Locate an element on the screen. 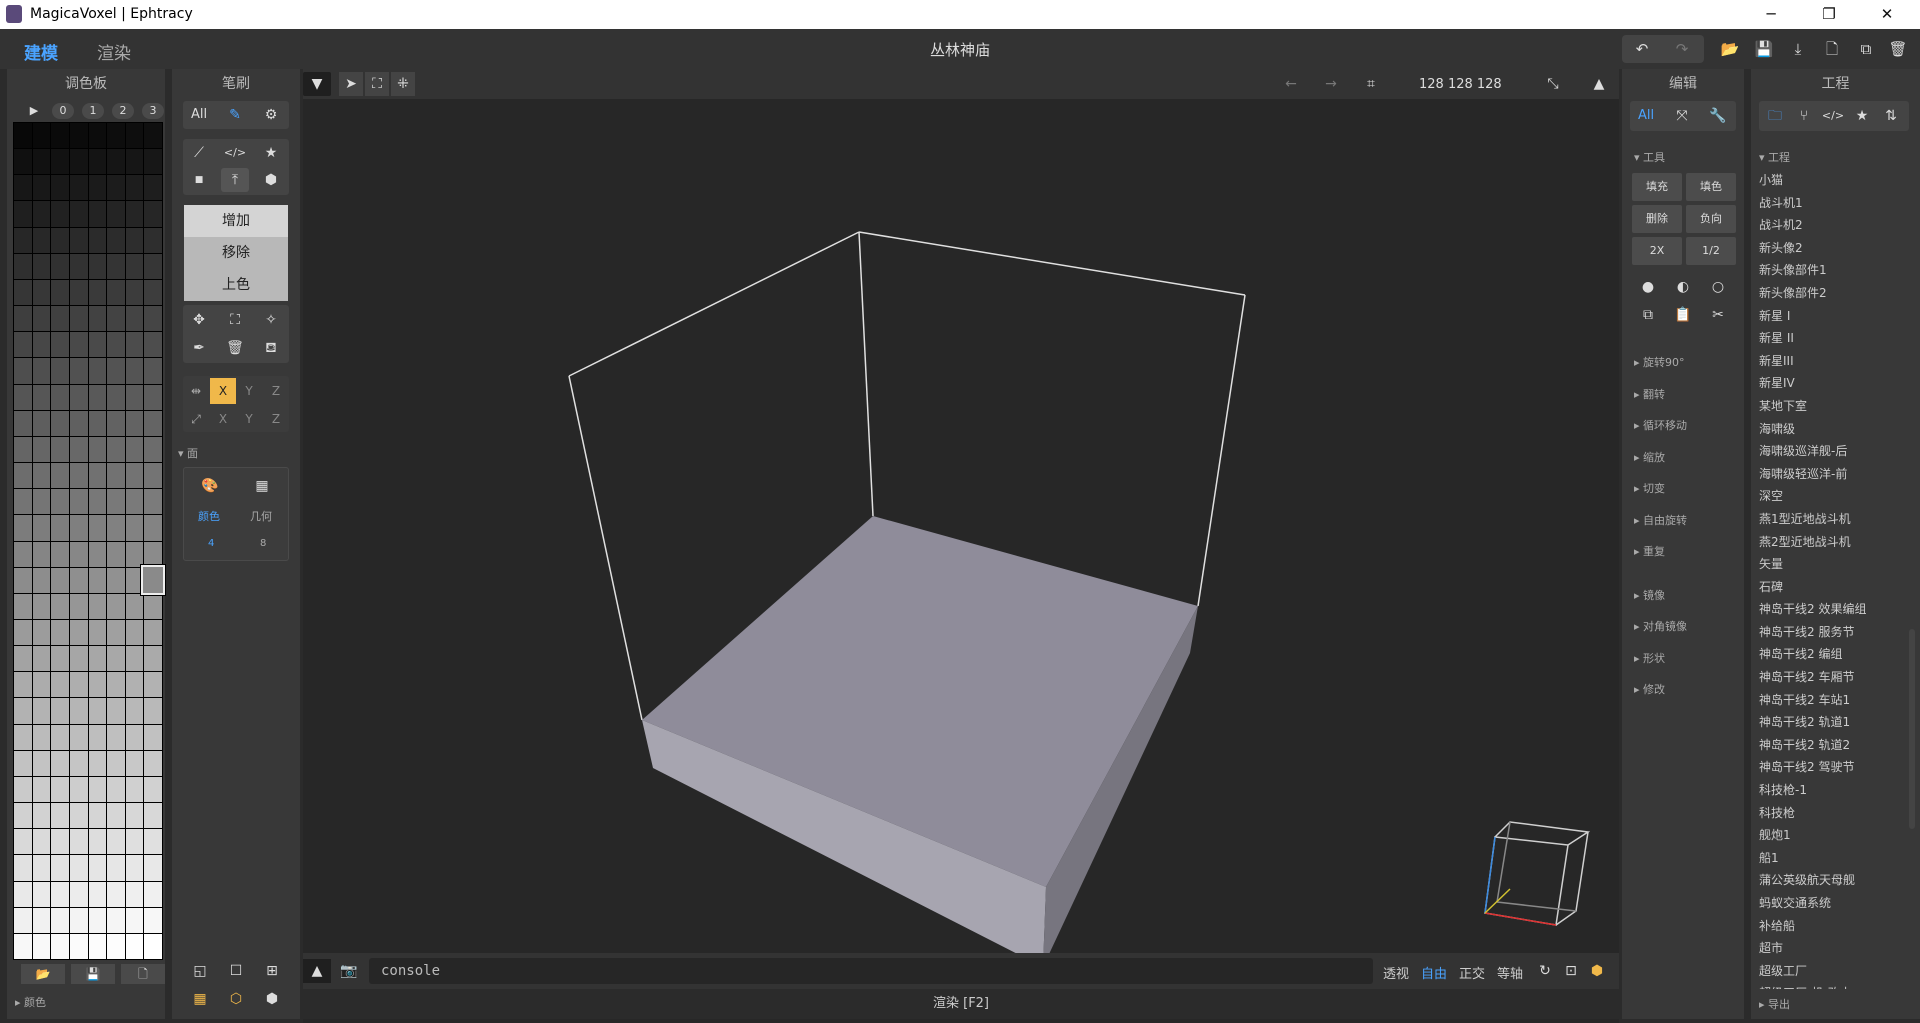  project-list-item: 某地下室 is located at coordinates (1834, 406).